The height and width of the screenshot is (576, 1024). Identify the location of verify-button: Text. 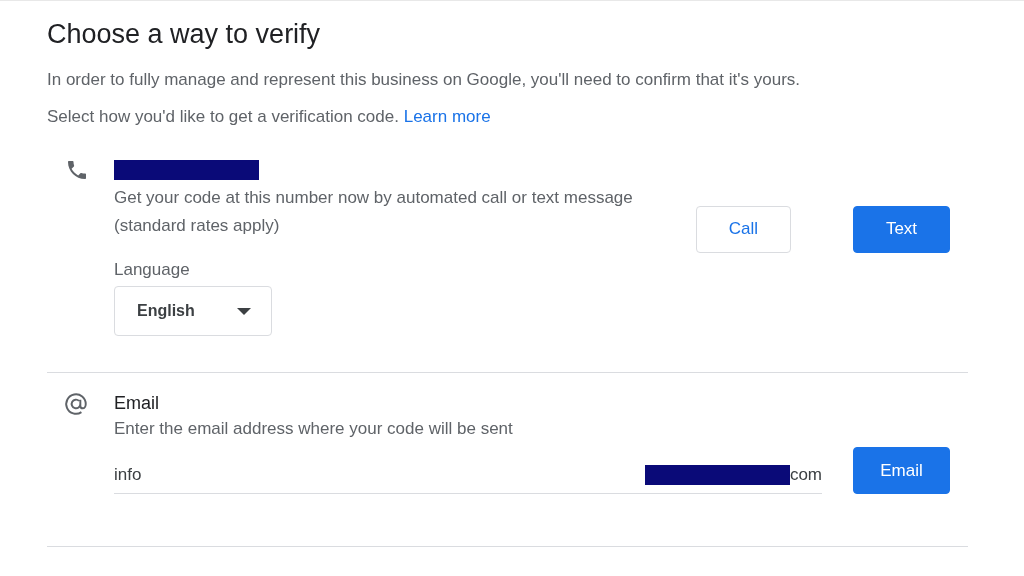
(901, 229).